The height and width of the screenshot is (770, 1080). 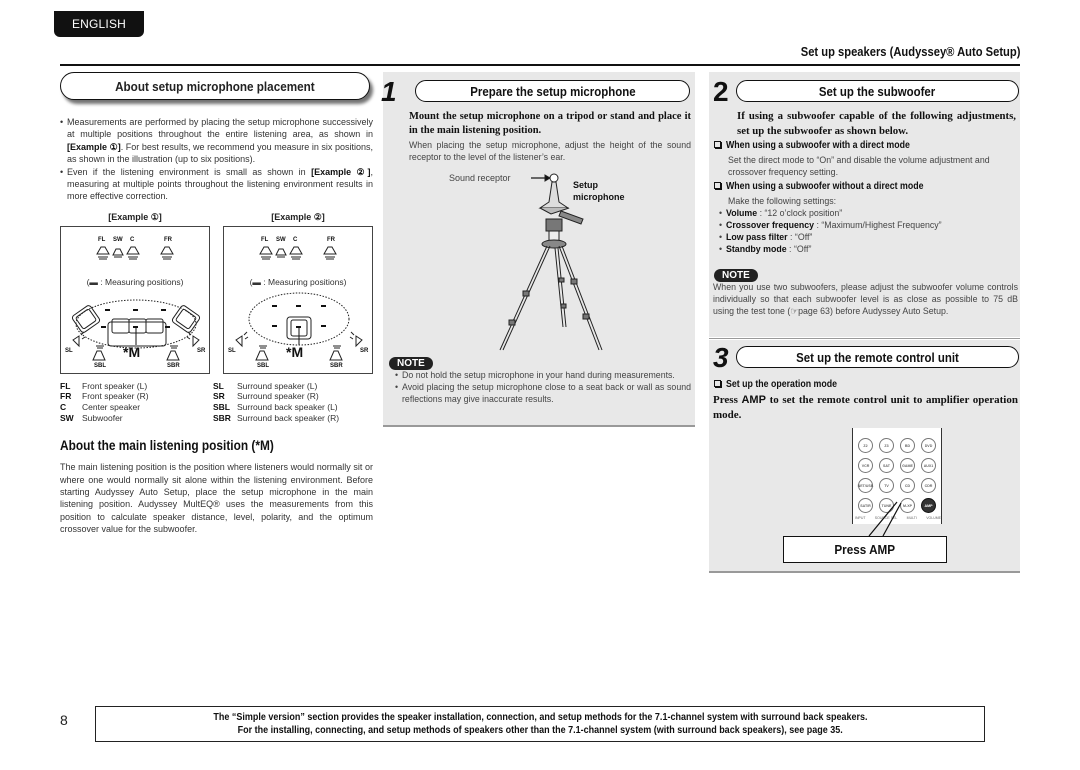 What do you see at coordinates (389, 91) in the screenshot?
I see `step-number: 1` at bounding box center [389, 91].